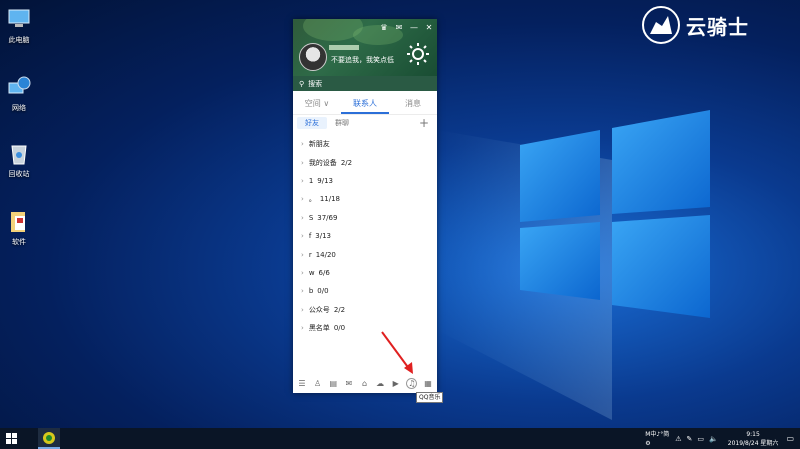  I want to click on desktop-icon-label: 网络, so click(19, 108).